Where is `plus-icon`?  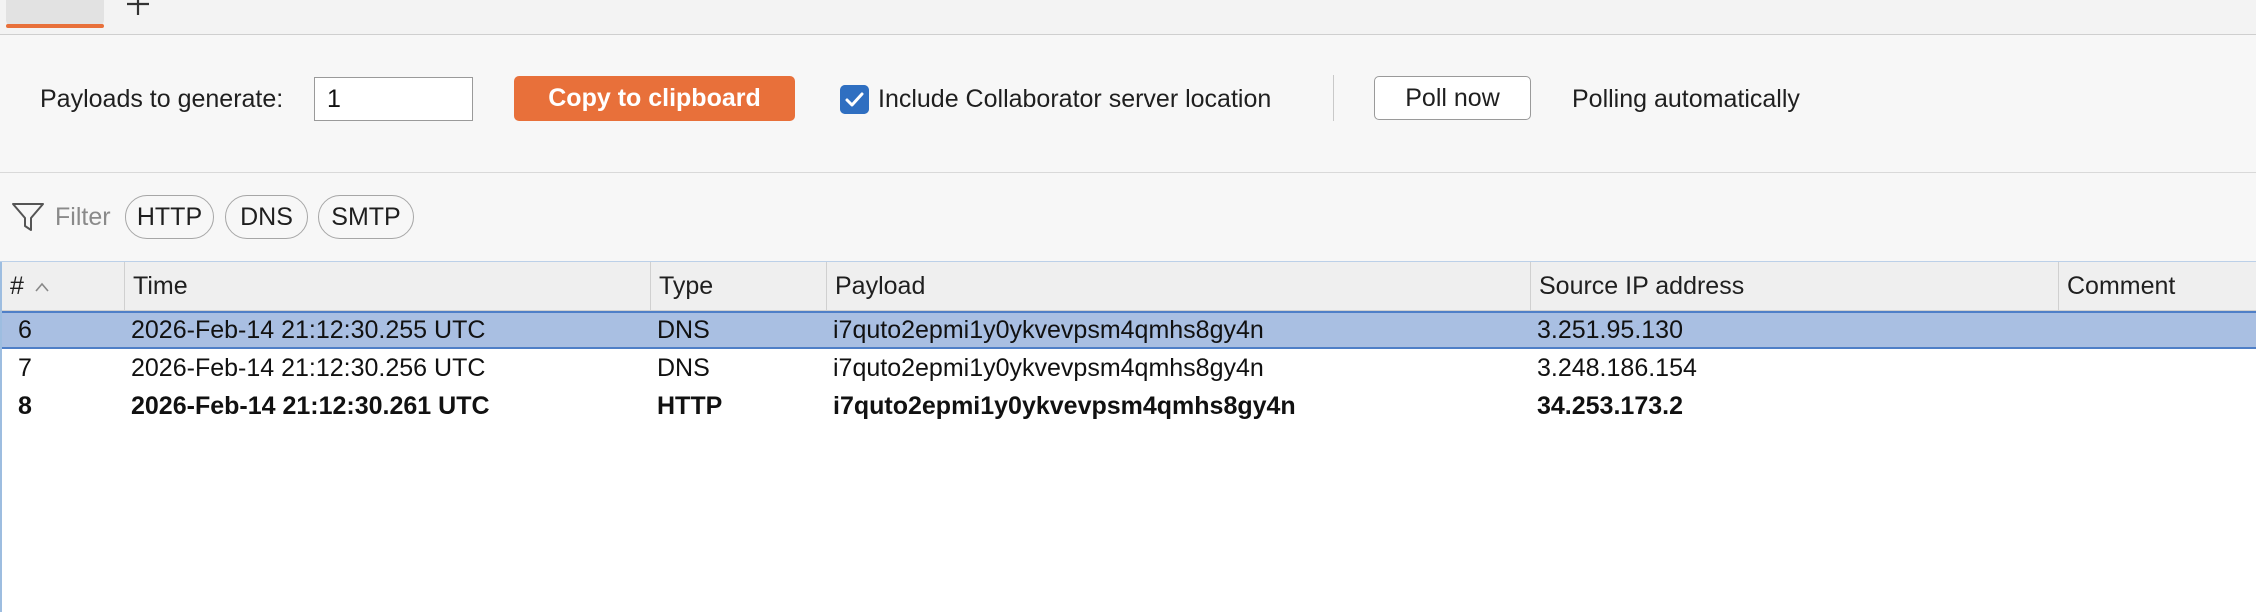
plus-icon is located at coordinates (138, 9).